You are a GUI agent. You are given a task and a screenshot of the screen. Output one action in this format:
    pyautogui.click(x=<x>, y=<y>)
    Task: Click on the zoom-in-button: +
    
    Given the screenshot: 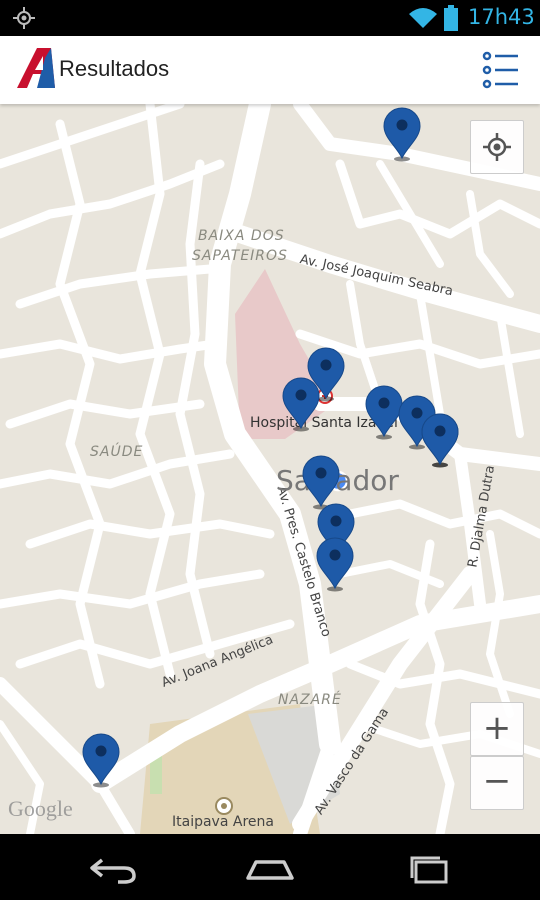 What is the action you would take?
    pyautogui.click(x=497, y=729)
    